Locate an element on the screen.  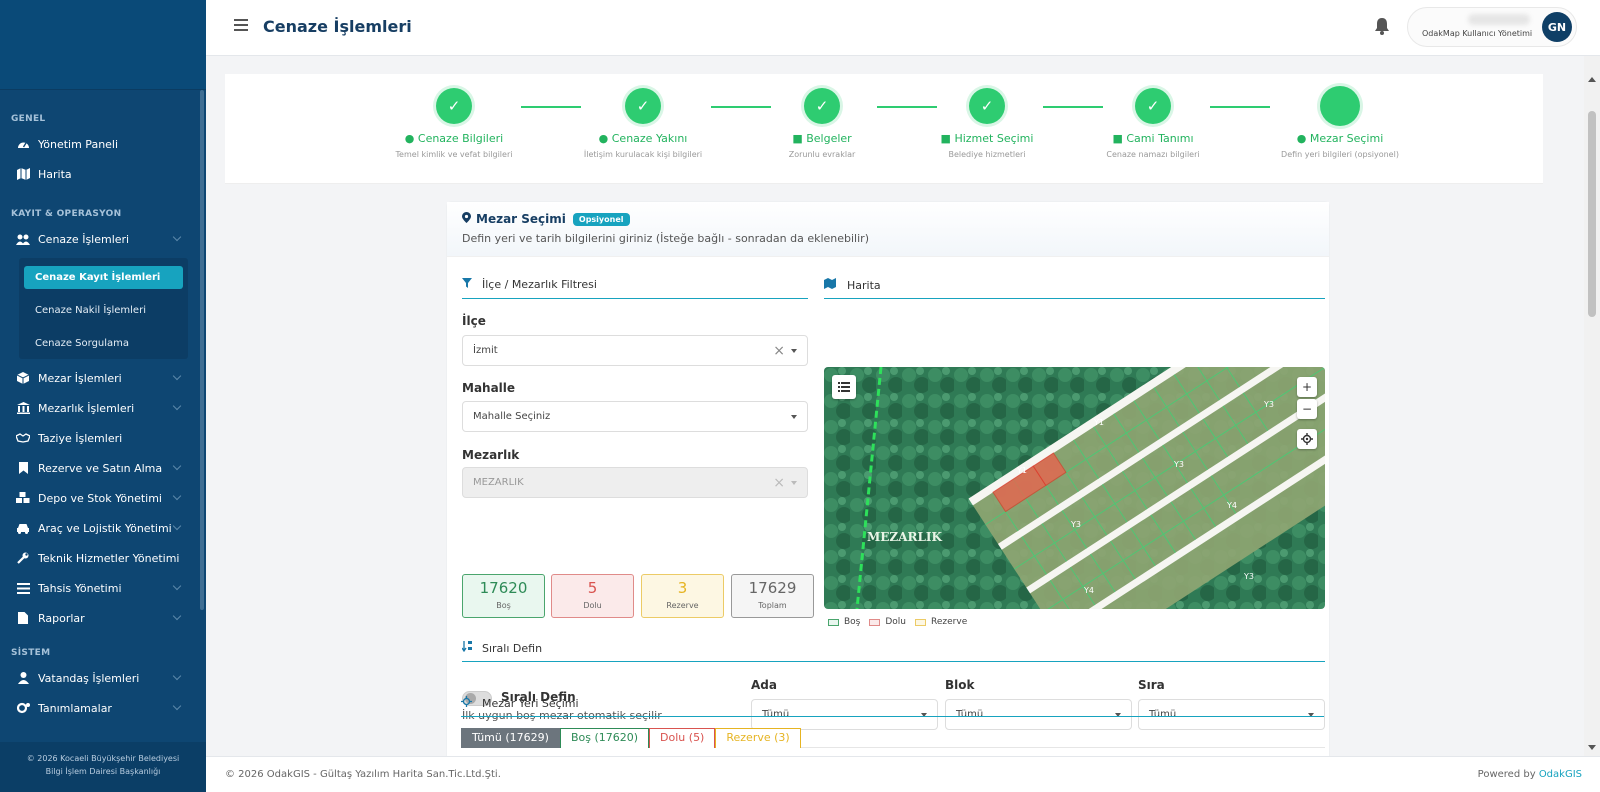
stat-caption: Rezerve is located at coordinates (682, 605).